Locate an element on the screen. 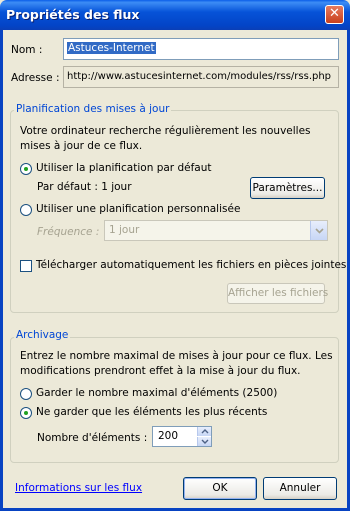 The height and width of the screenshot is (511, 350). ok-button: OK is located at coordinates (220, 488).